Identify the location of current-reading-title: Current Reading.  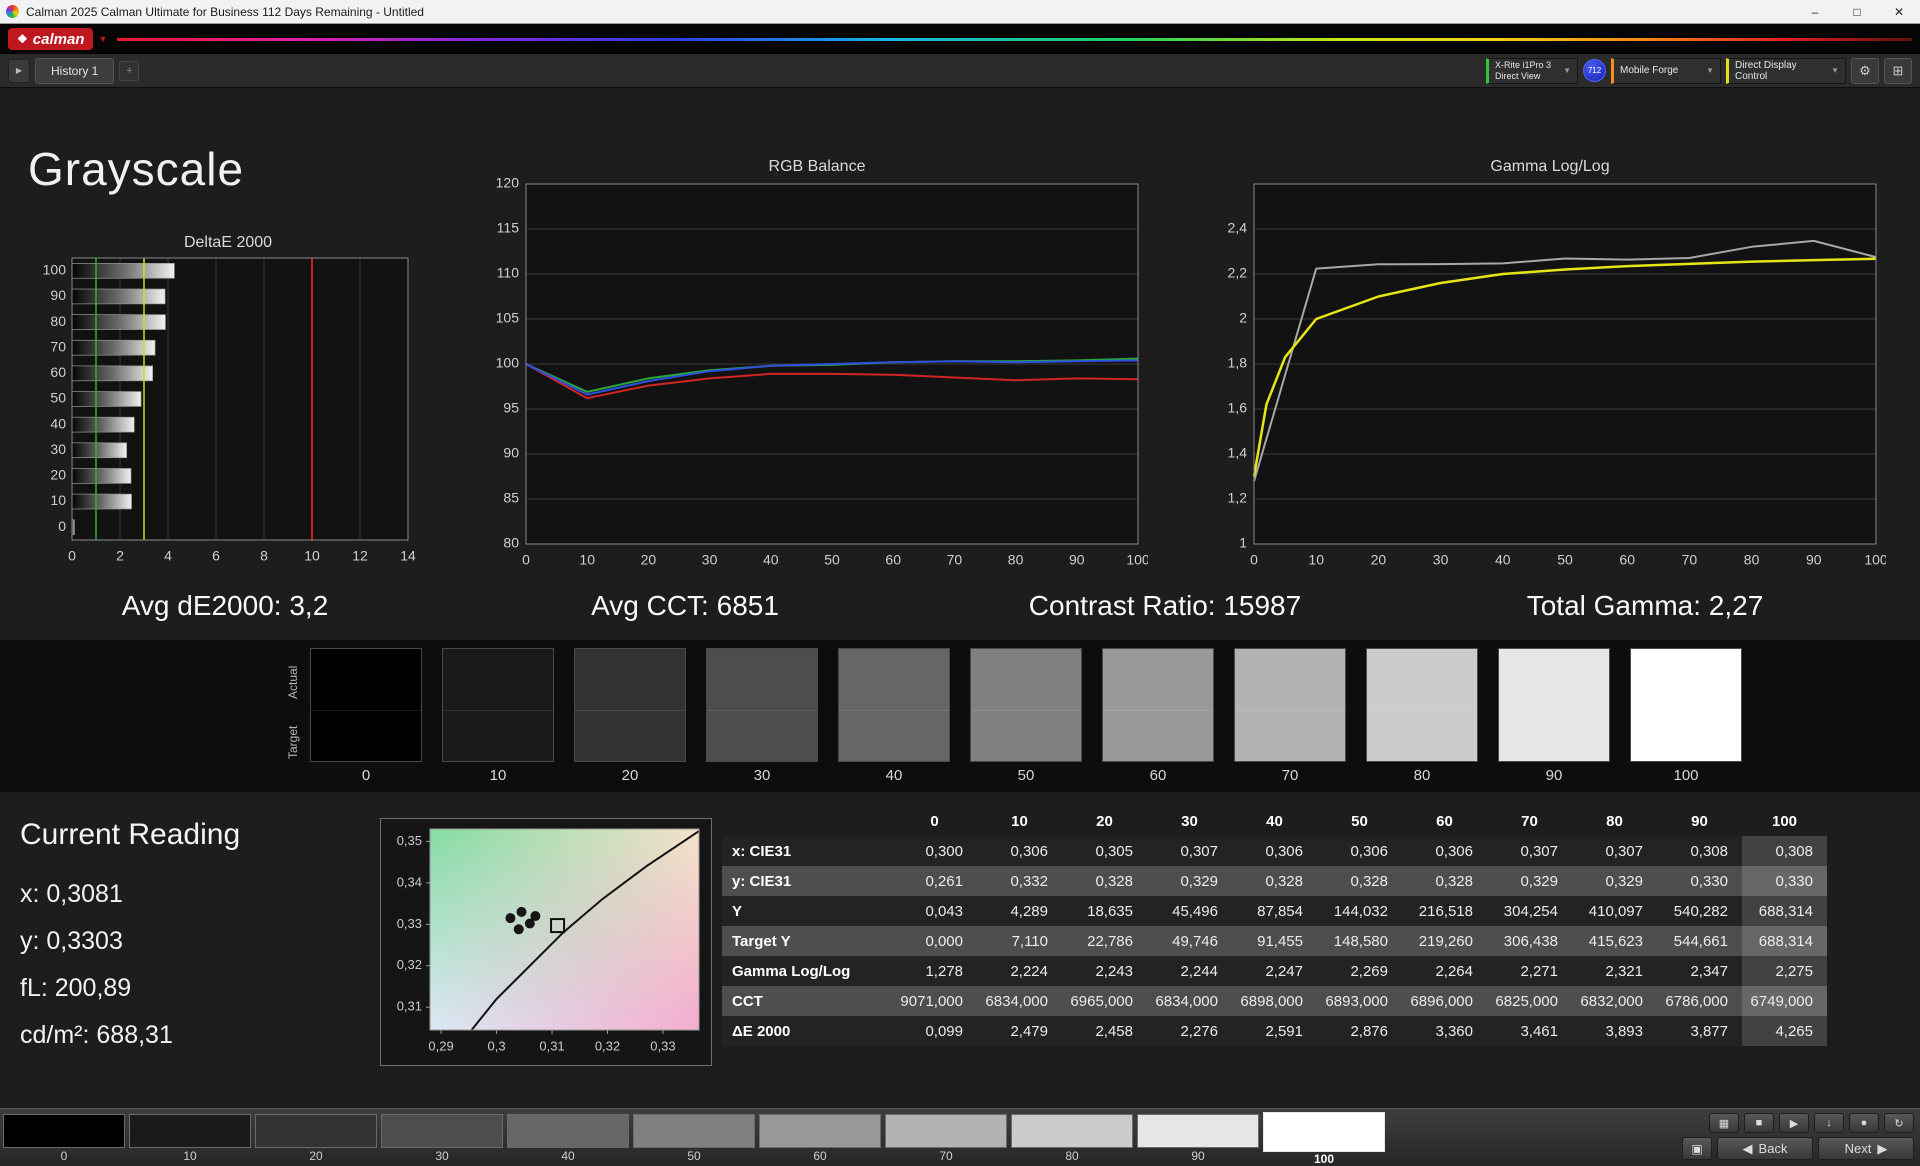
(130, 834).